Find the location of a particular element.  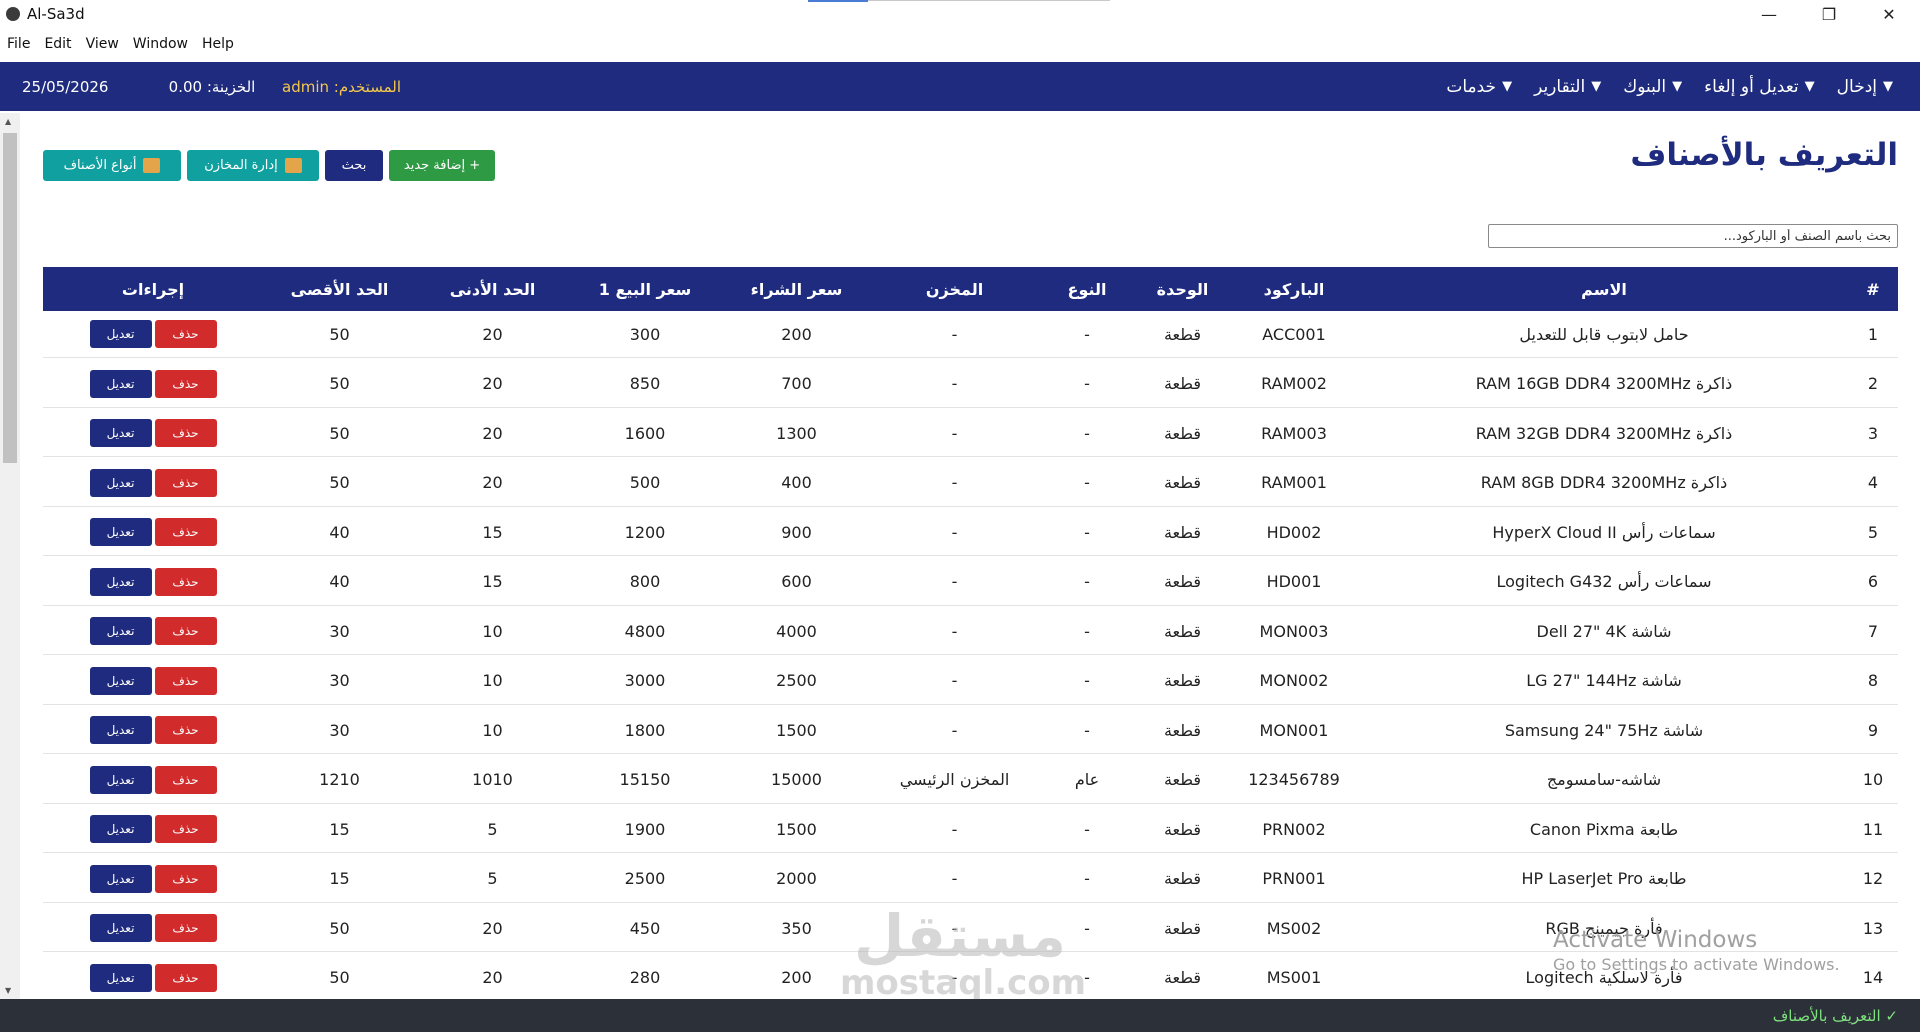

menu-edit: Edit is located at coordinates (57, 44).